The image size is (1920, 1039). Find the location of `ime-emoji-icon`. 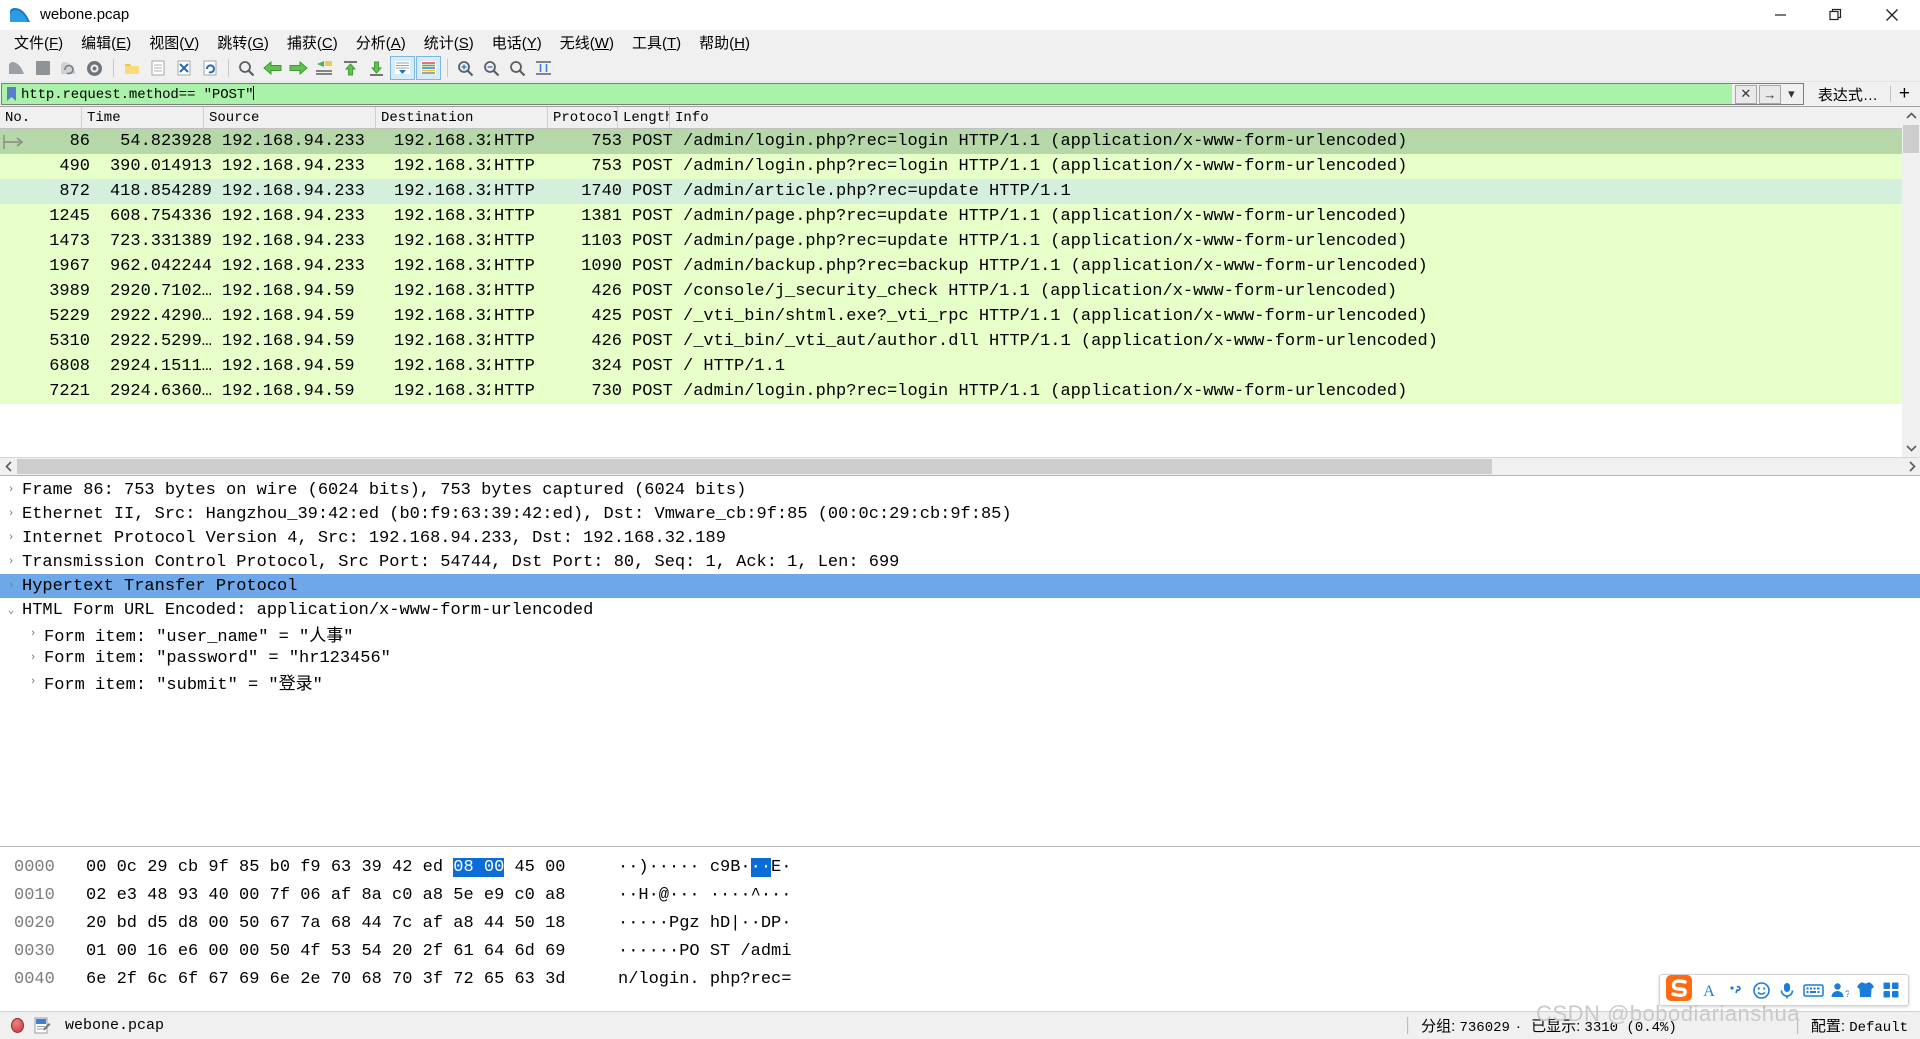

ime-emoji-icon is located at coordinates (1761, 990).